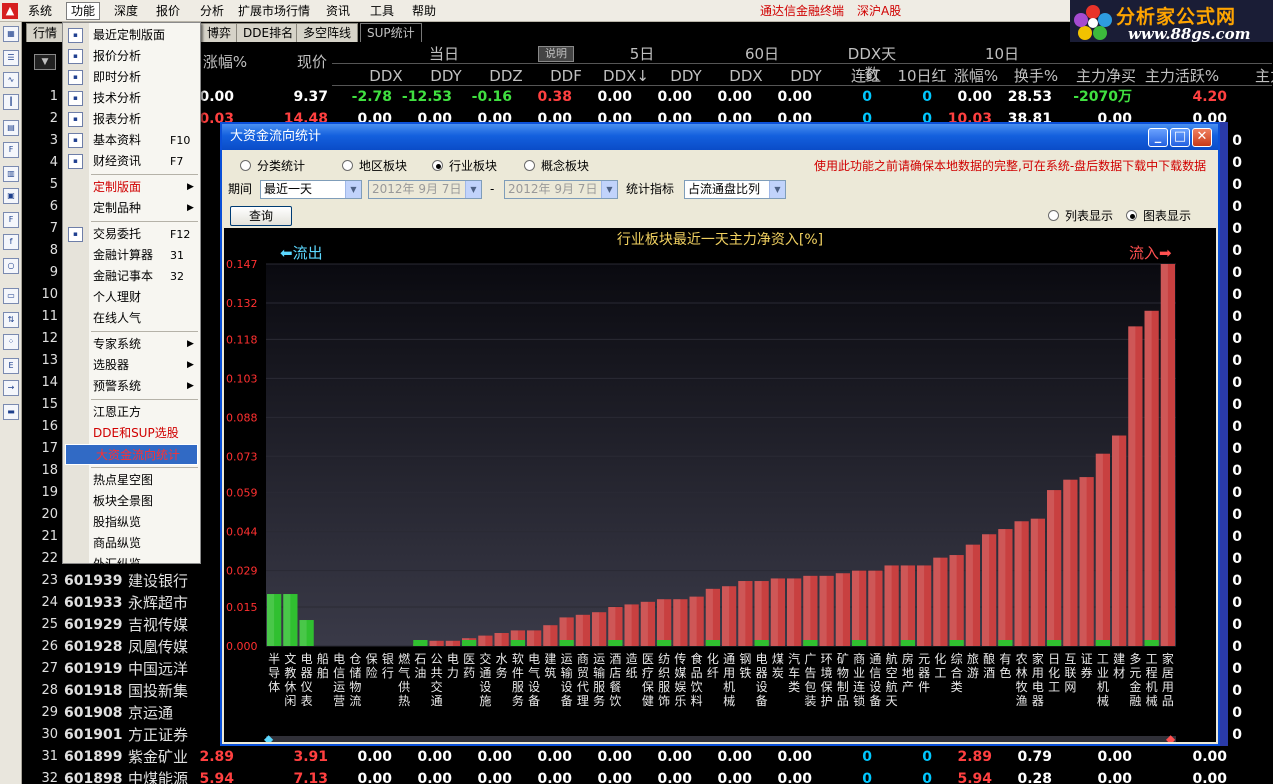  I want to click on export-icon: →, so click(11, 388).